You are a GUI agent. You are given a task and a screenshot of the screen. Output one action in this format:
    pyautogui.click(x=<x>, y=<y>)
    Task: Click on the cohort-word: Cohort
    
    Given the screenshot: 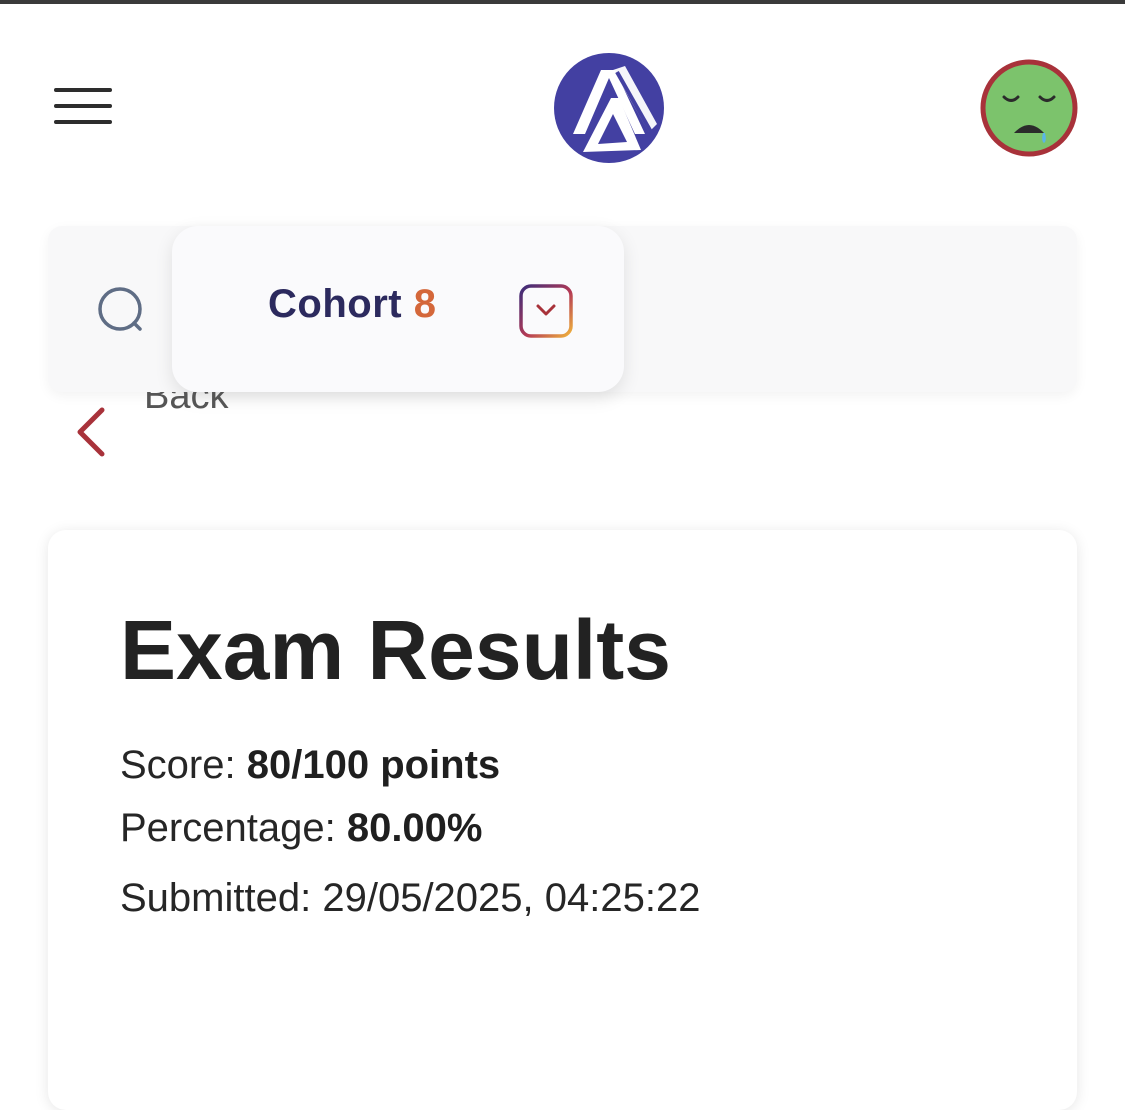 What is the action you would take?
    pyautogui.click(x=335, y=304)
    